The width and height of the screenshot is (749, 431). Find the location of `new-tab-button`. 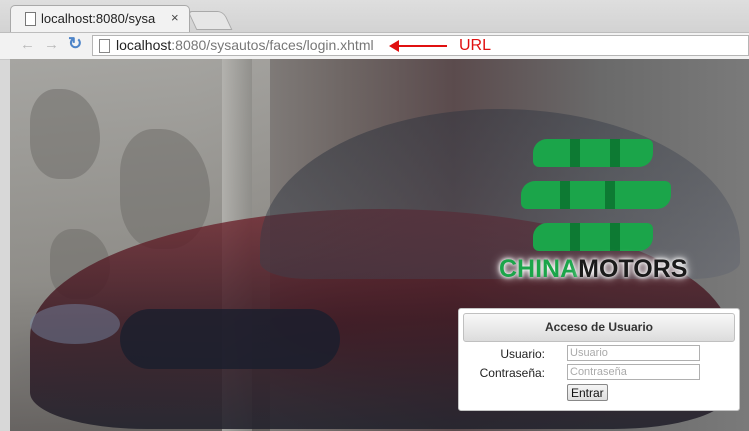

new-tab-button is located at coordinates (210, 20).